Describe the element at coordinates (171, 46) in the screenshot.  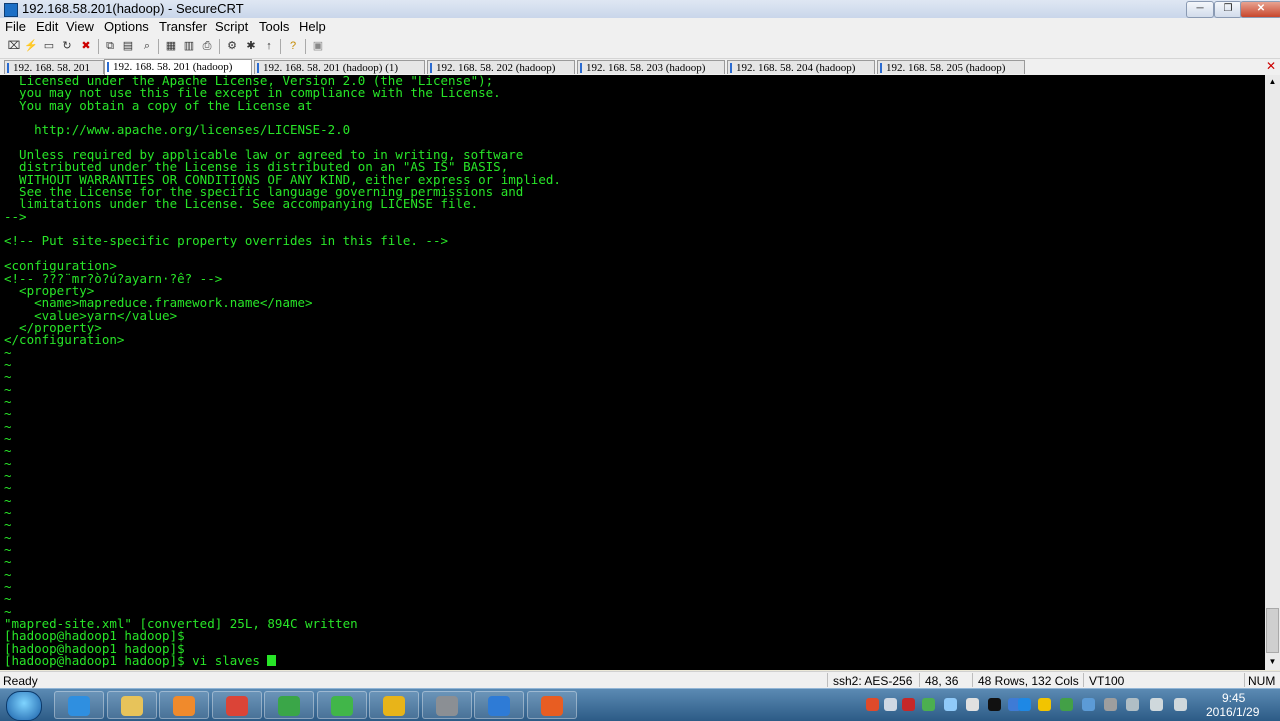
I see `print-icon: ▦` at that location.